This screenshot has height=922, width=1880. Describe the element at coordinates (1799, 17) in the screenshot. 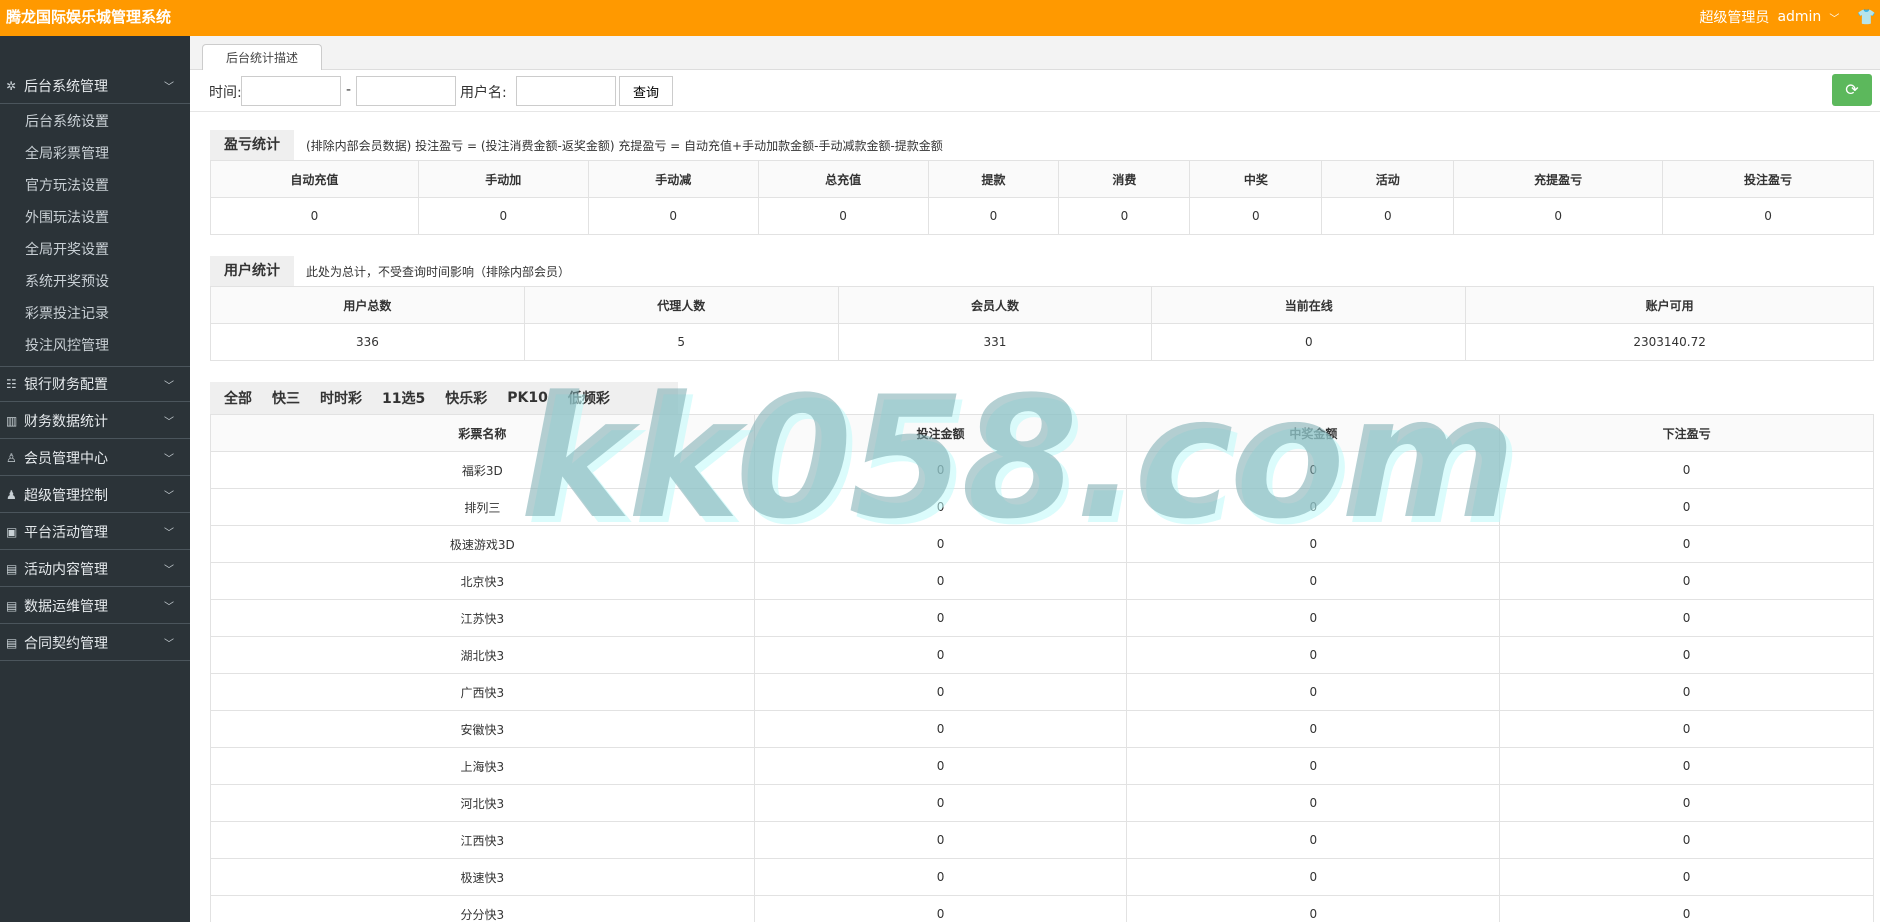

I see `username: admin` at that location.